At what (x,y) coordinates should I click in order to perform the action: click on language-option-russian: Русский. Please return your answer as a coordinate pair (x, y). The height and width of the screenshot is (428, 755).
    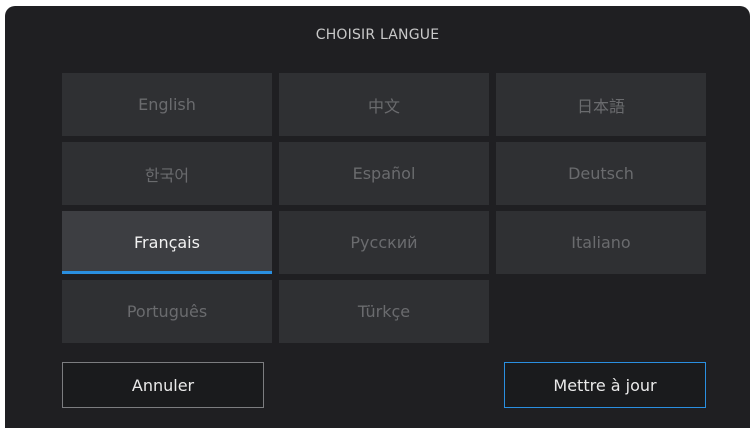
    Looking at the image, I should click on (384, 242).